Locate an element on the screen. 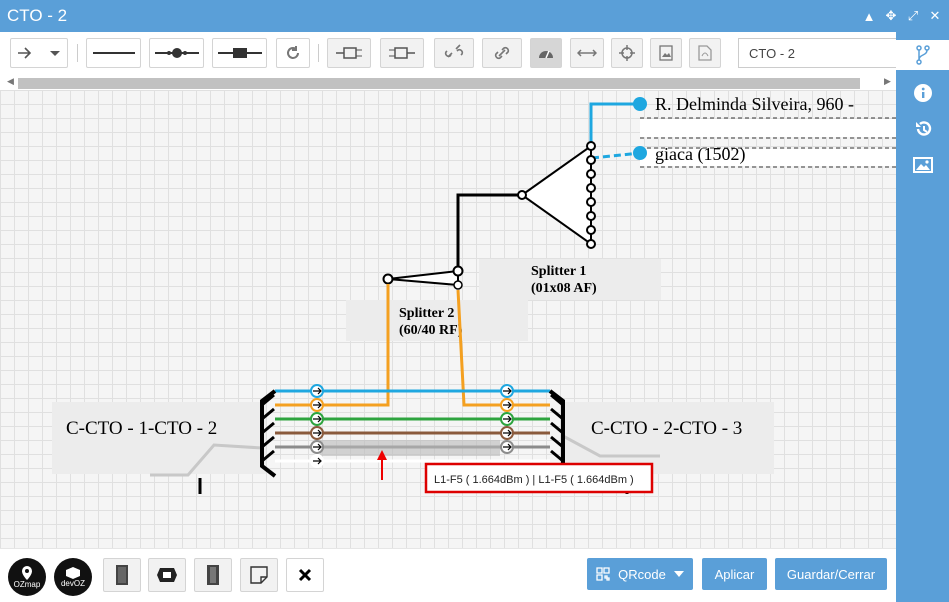 This screenshot has height=602, width=949. maximize-icon: ⤢ is located at coordinates (913, 16).